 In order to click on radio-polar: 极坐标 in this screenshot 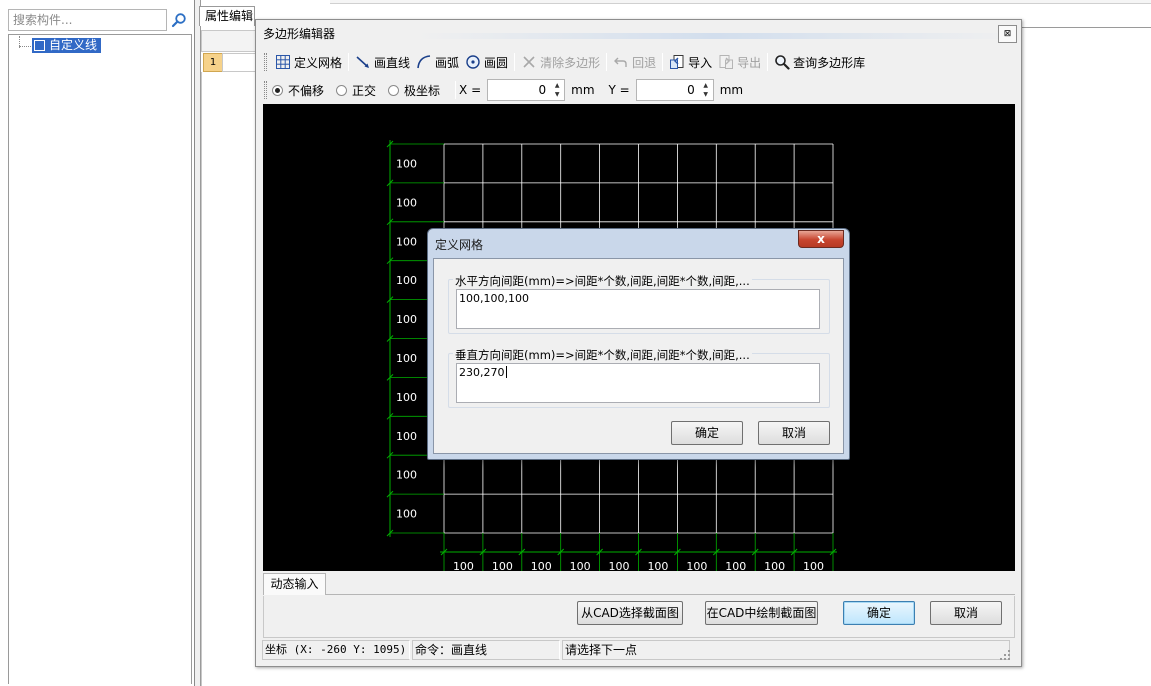, I will do `click(414, 90)`.